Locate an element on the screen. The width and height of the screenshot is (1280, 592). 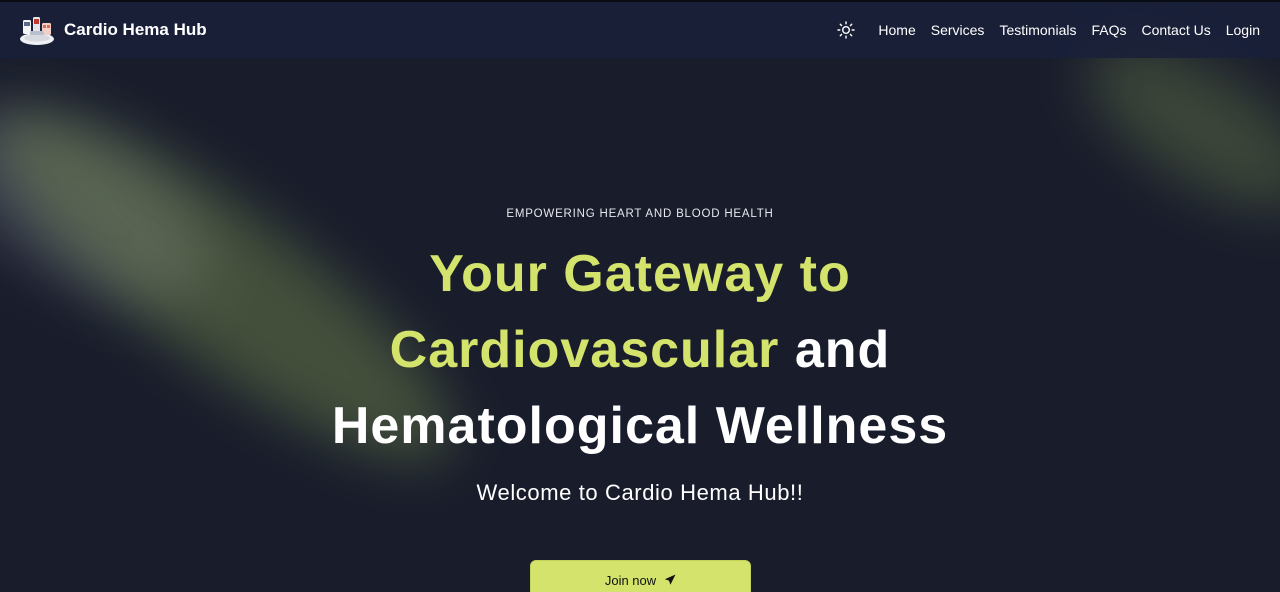
medical-equipment-logo is located at coordinates (37, 30).